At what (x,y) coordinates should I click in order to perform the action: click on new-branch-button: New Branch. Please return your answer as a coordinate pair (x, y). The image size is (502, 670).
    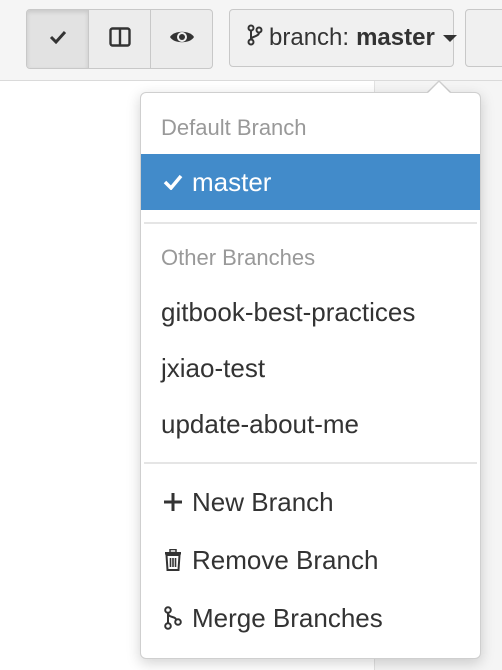
    Looking at the image, I should click on (310, 502).